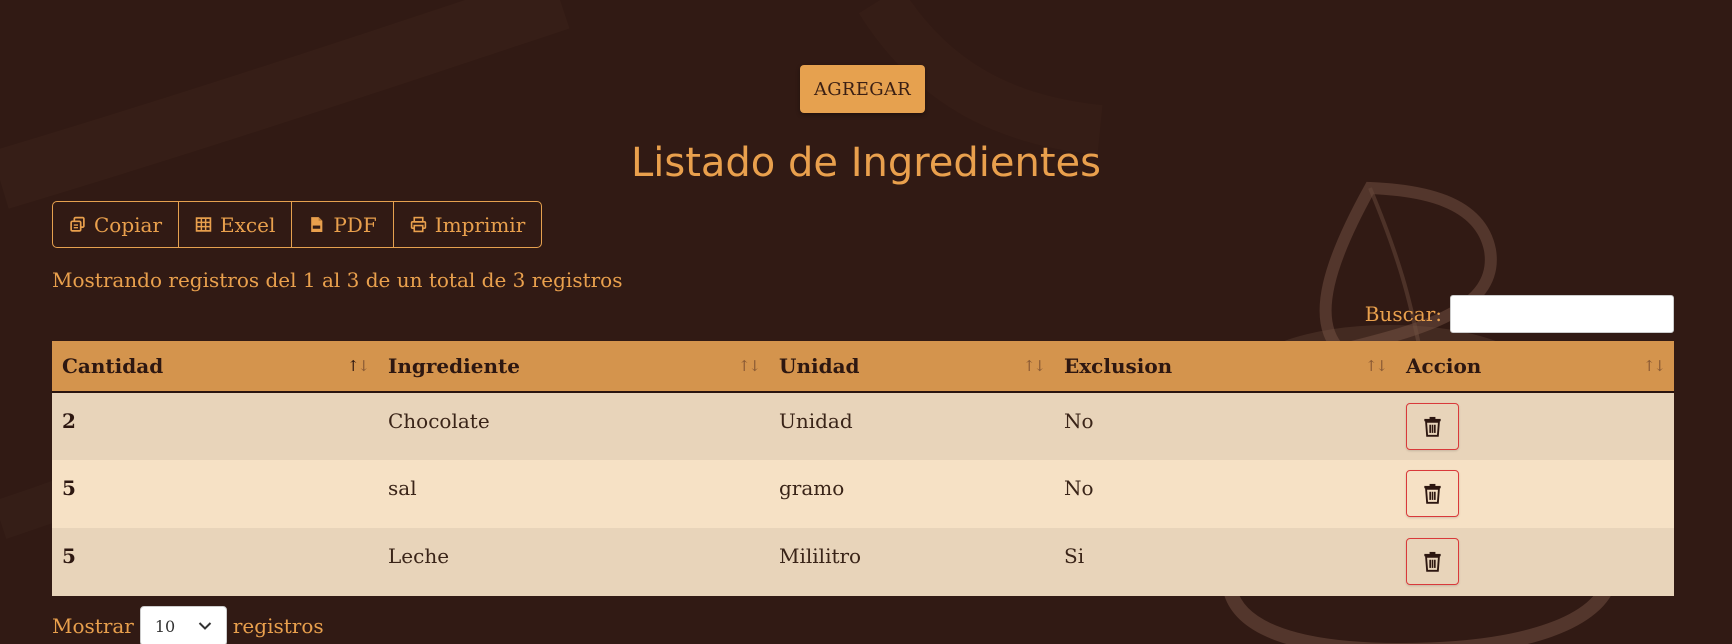 Image resolution: width=1732 pixels, height=644 pixels. What do you see at coordinates (1444, 366) in the screenshot?
I see `column-header-label: Accion` at bounding box center [1444, 366].